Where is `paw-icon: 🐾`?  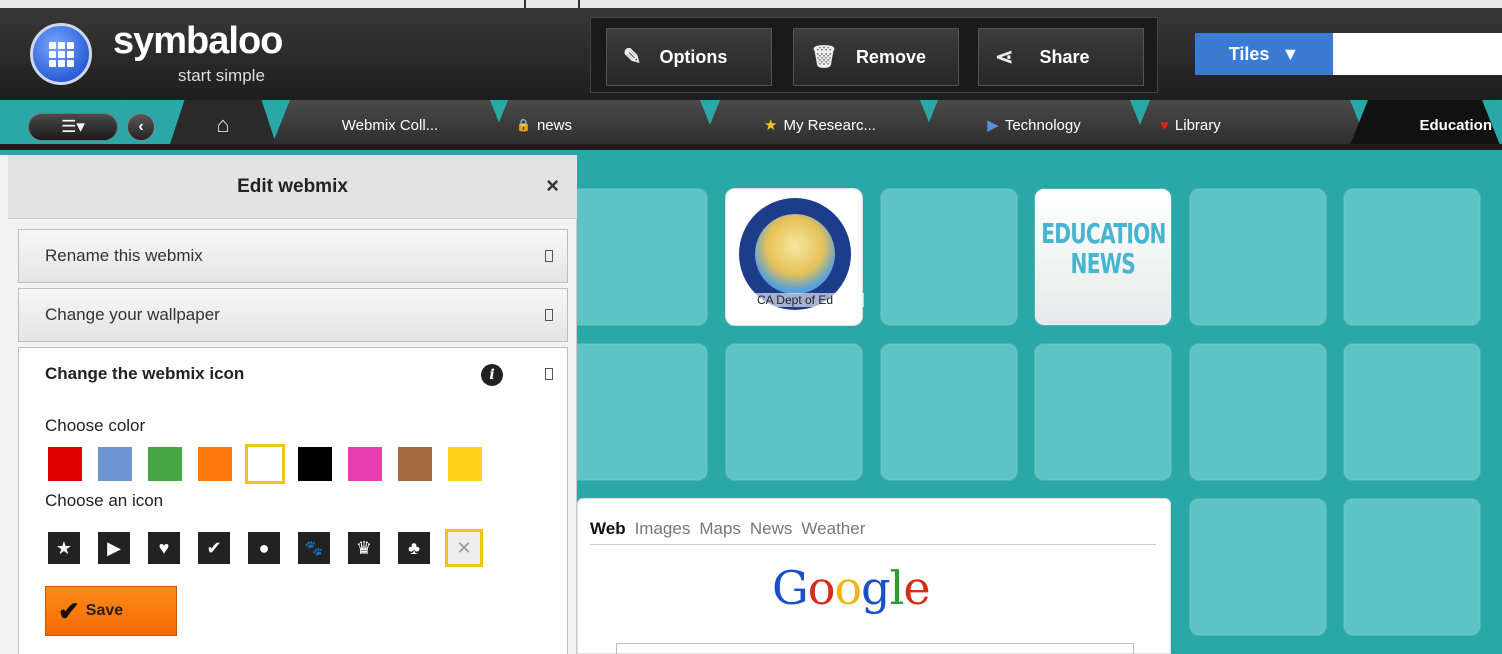
paw-icon: 🐾 is located at coordinates (314, 548).